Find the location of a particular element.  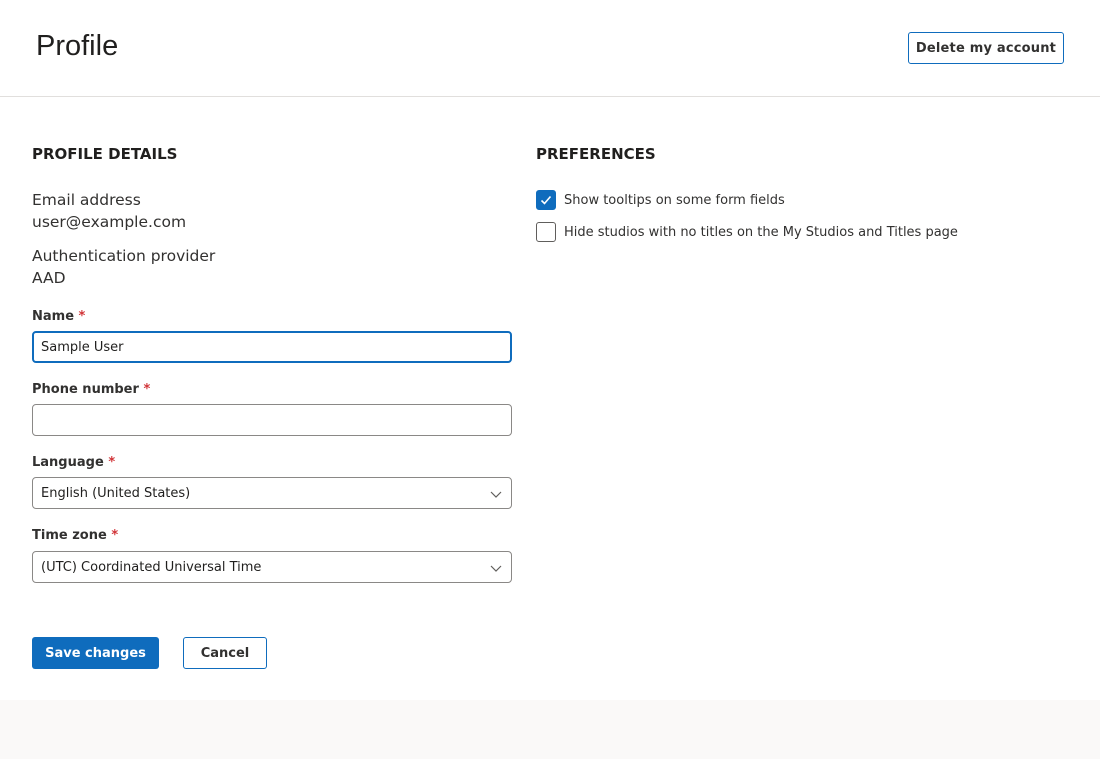

language-label: Language * is located at coordinates (74, 462).